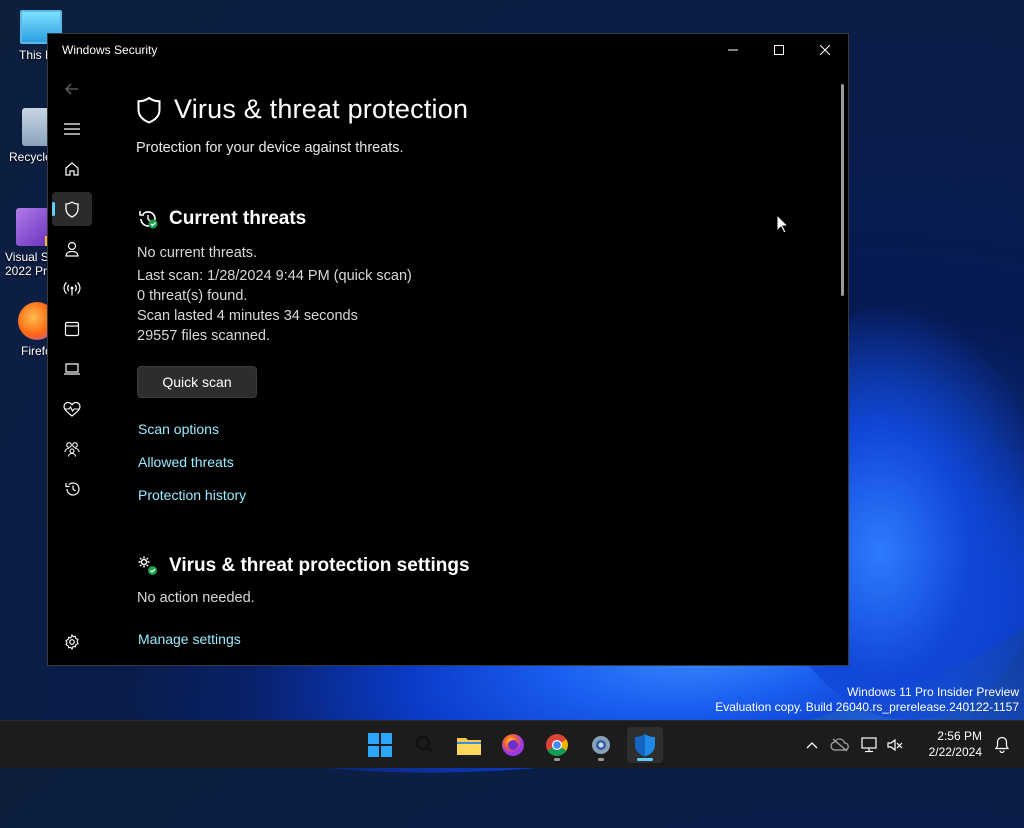  What do you see at coordinates (148, 220) in the screenshot?
I see `scan-history-status-icon` at bounding box center [148, 220].